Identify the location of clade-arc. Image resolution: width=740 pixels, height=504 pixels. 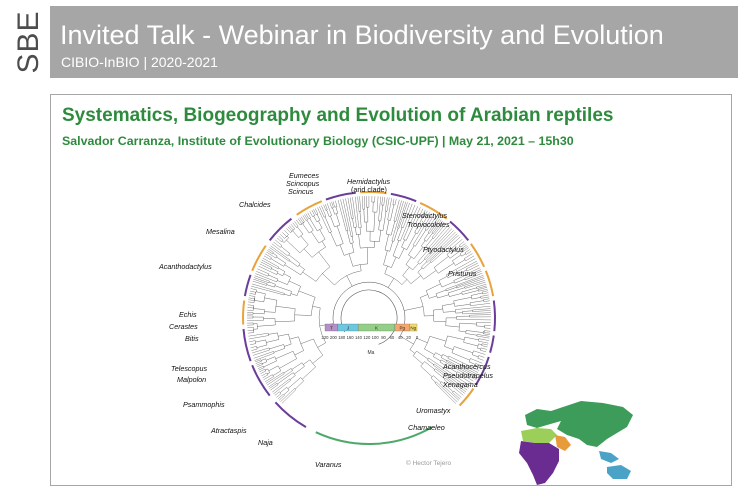
(290, 414).